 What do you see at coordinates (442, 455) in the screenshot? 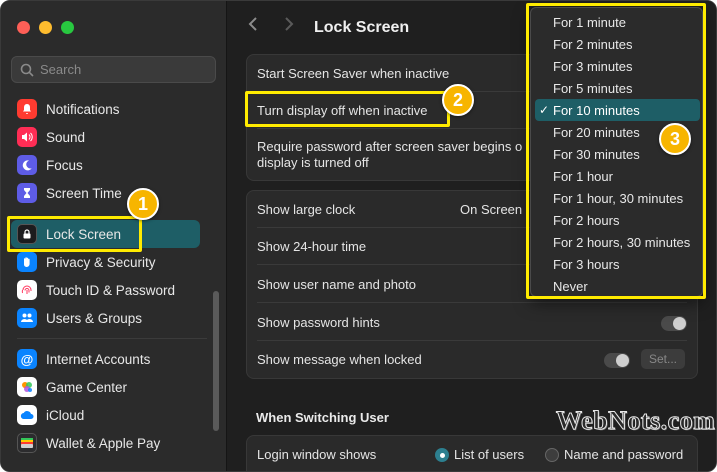
I see `list-of-users-radio` at bounding box center [442, 455].